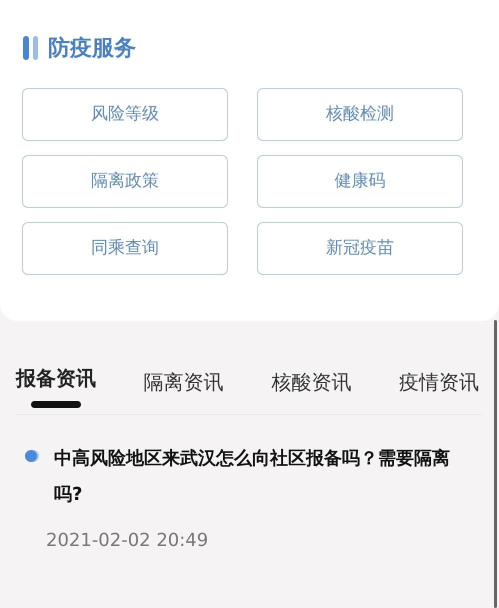 The image size is (499, 608). What do you see at coordinates (360, 114) in the screenshot?
I see `service-button: 核酸检测` at bounding box center [360, 114].